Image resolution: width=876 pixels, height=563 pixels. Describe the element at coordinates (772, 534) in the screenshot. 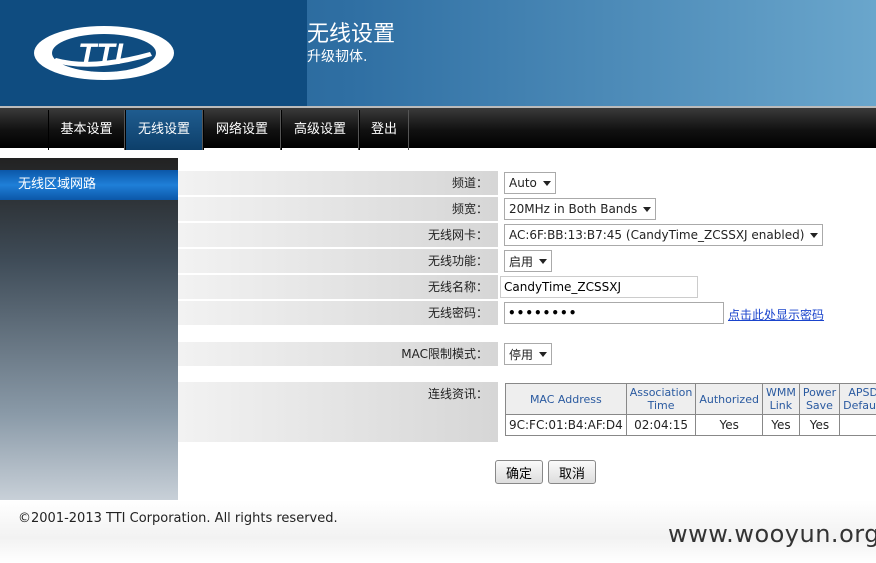

I see `watermark-text: www.wooyun.org` at that location.